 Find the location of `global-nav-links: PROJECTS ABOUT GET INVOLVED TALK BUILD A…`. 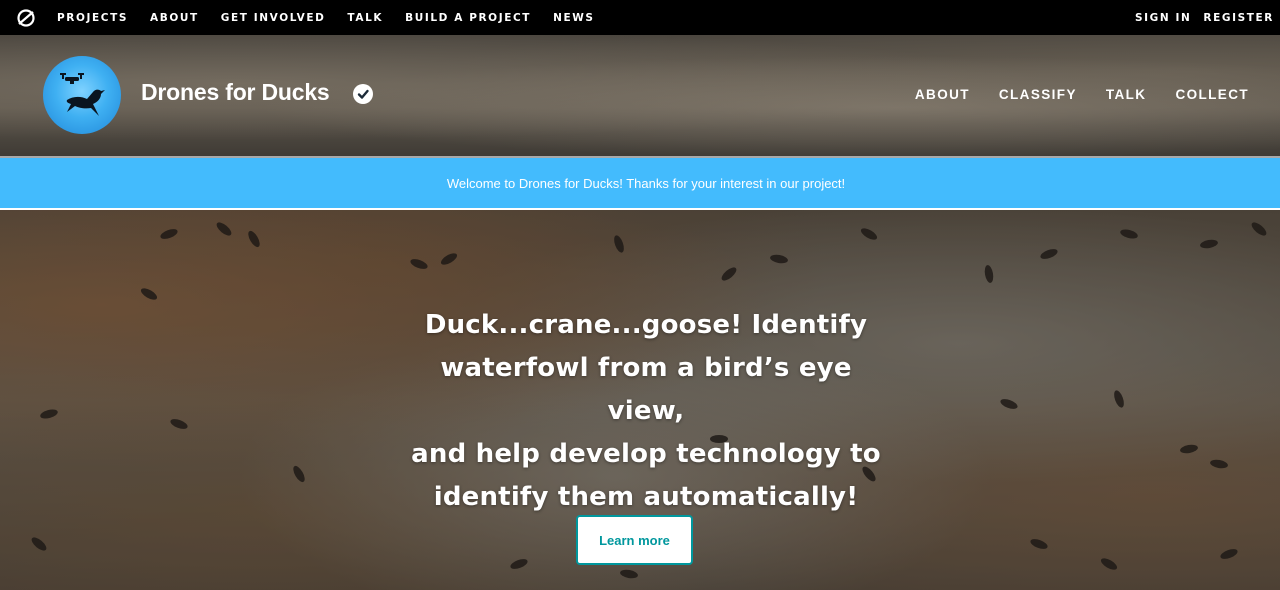

global-nav-links: PROJECTS ABOUT GET INVOLVED TALK BUILD A… is located at coordinates (326, 18).